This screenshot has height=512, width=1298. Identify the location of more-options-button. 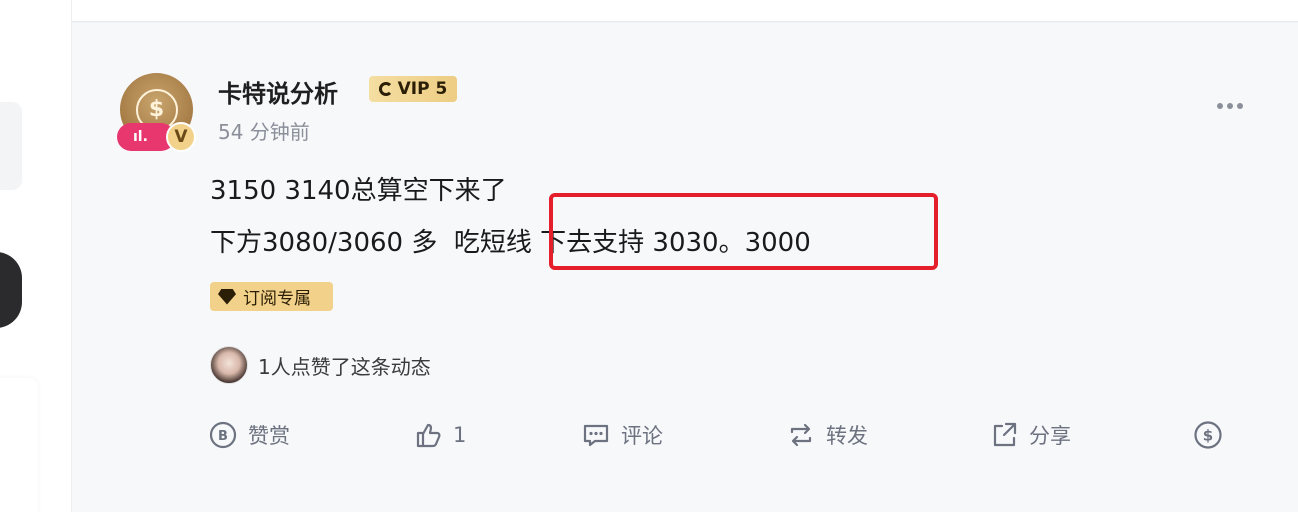
(1230, 106).